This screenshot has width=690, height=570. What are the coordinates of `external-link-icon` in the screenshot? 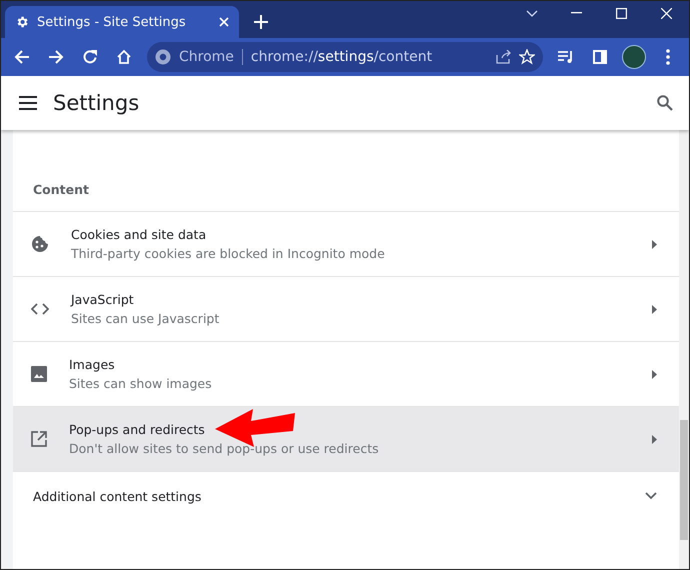 It's located at (39, 439).